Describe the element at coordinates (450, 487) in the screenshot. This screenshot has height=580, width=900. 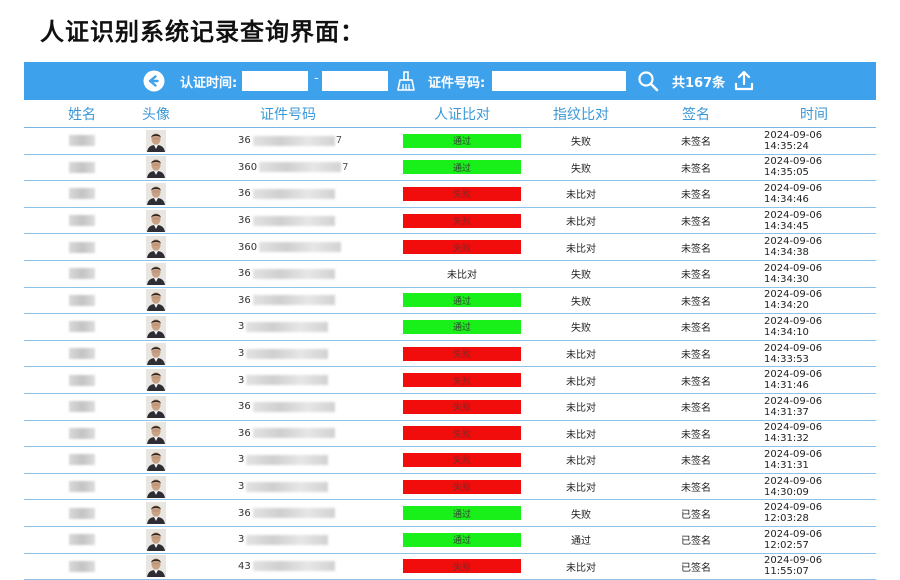
I see `table-row: 3 失败 未比对 未签名 2024-09-06 14:30:09` at that location.